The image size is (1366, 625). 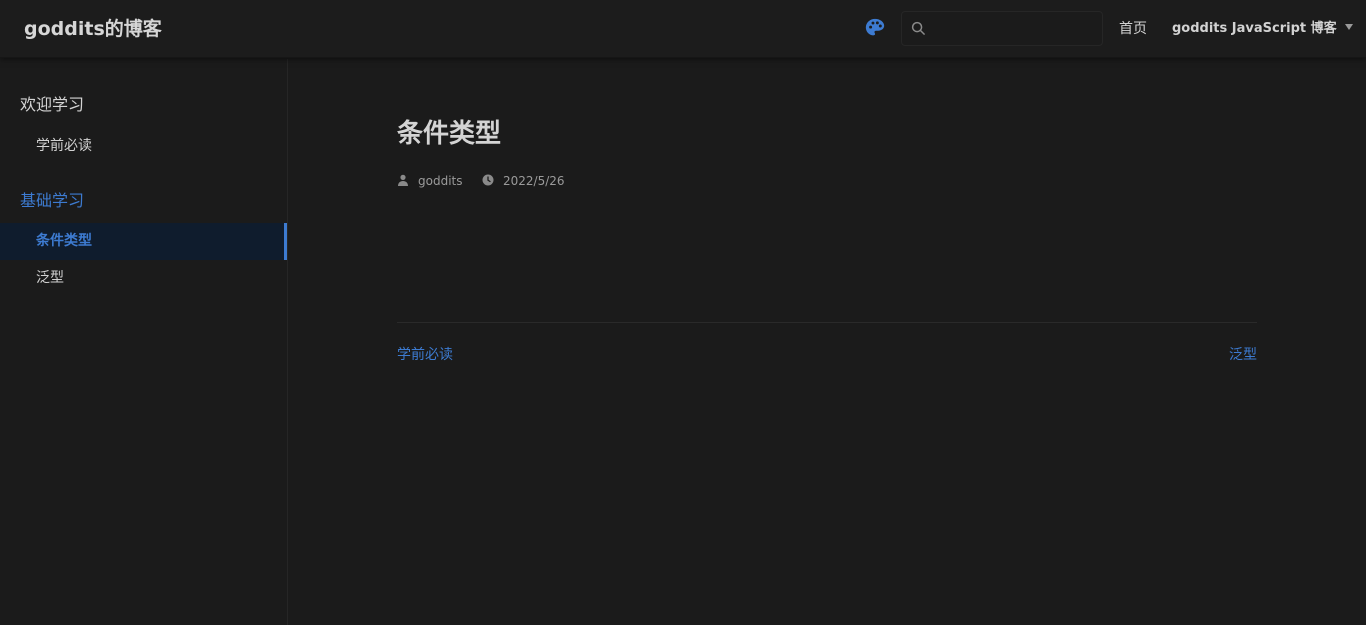 I want to click on sidebar-item-pre-reading: 学前必读, so click(x=143, y=146).